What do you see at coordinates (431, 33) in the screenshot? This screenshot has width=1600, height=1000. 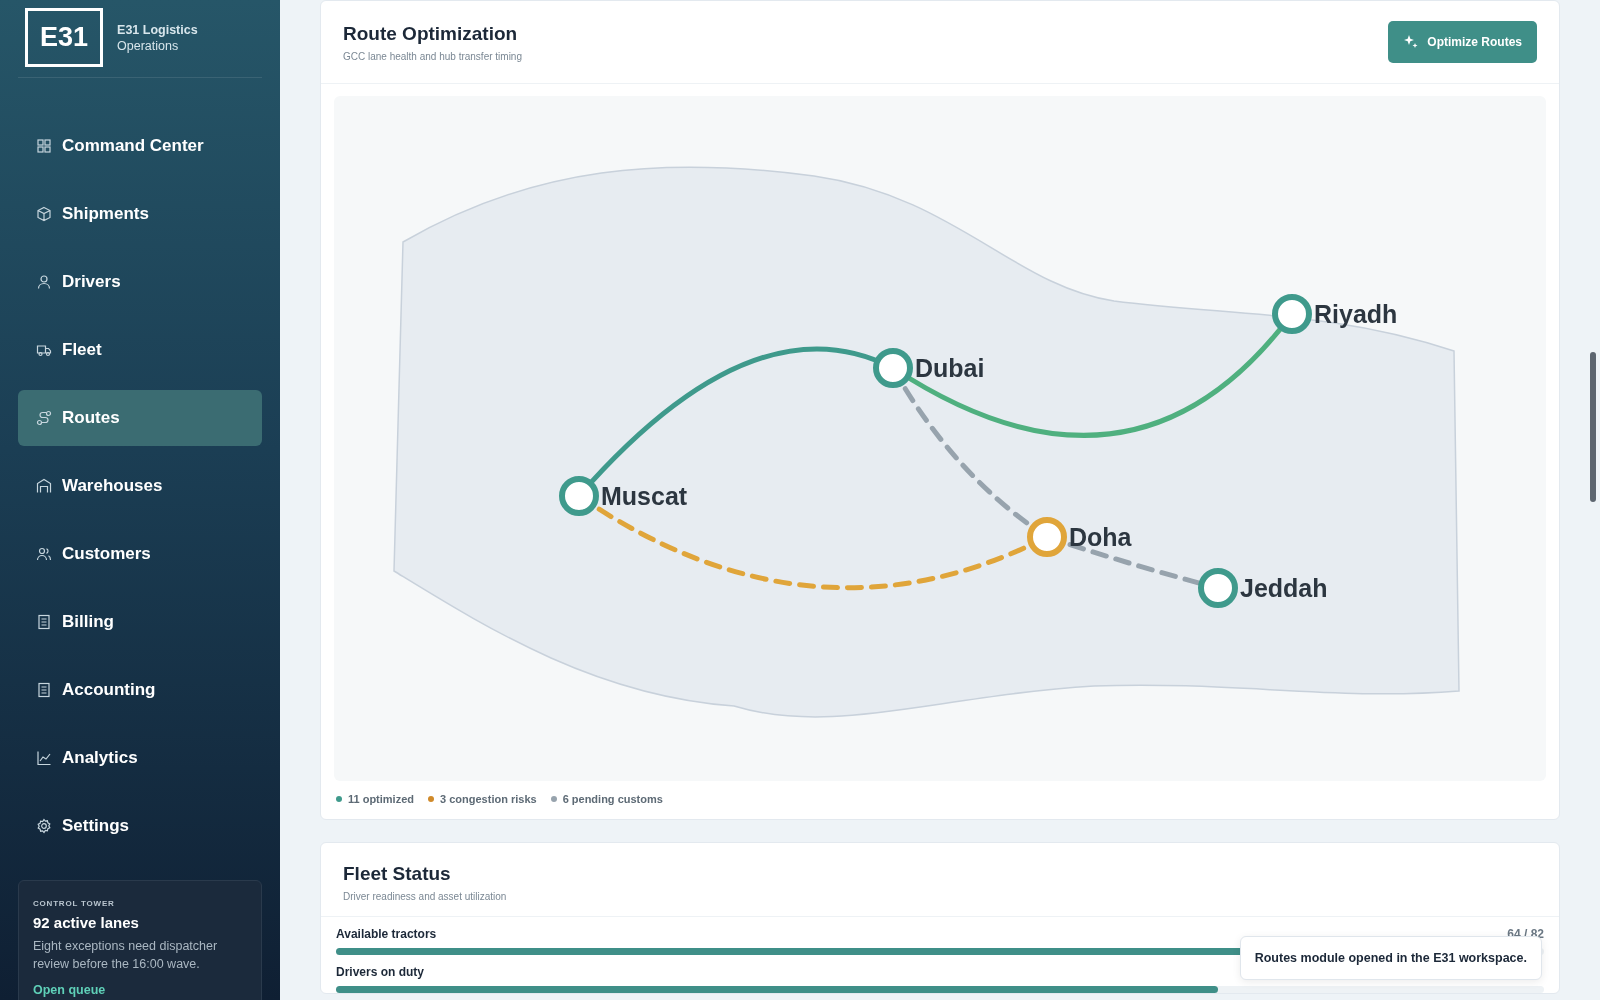 I see `card-title: Route Optimization` at bounding box center [431, 33].